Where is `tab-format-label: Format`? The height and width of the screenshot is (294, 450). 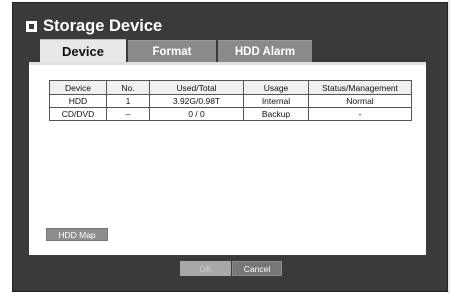
tab-format-label: Format is located at coordinates (172, 51).